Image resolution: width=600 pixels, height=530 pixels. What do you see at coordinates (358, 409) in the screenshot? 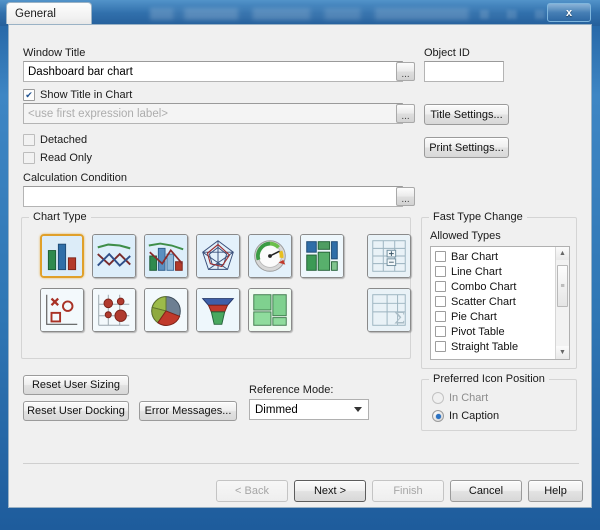
I see `chevron-down-icon` at bounding box center [358, 409].